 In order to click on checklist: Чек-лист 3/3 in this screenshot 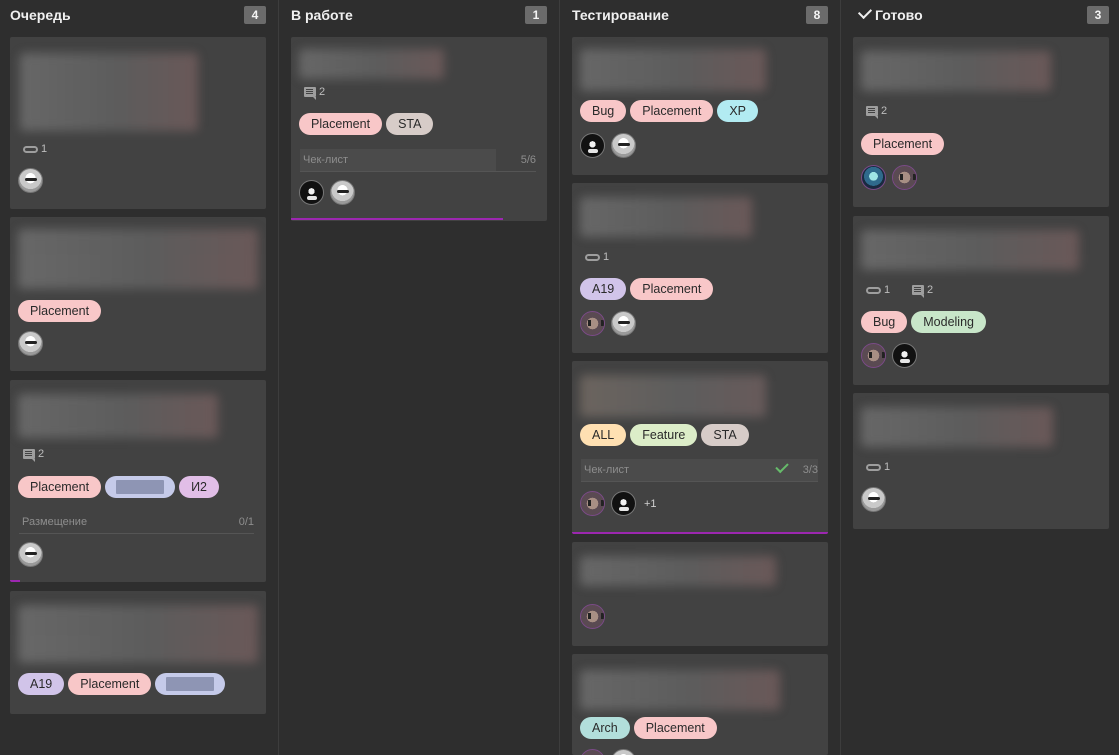, I will do `click(699, 470)`.